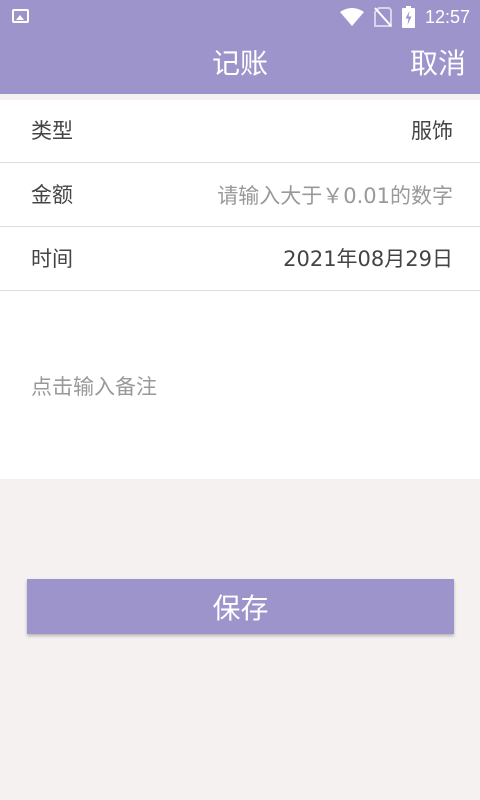 The height and width of the screenshot is (800, 480). What do you see at coordinates (432, 131) in the screenshot?
I see `type-value: 服饰` at bounding box center [432, 131].